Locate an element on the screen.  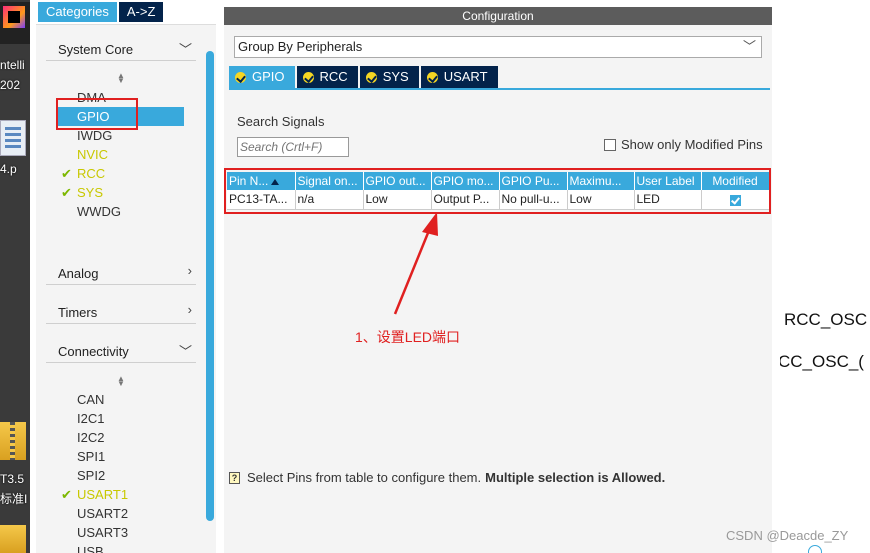
arrow-shaft is located at coordinates (412, 271).